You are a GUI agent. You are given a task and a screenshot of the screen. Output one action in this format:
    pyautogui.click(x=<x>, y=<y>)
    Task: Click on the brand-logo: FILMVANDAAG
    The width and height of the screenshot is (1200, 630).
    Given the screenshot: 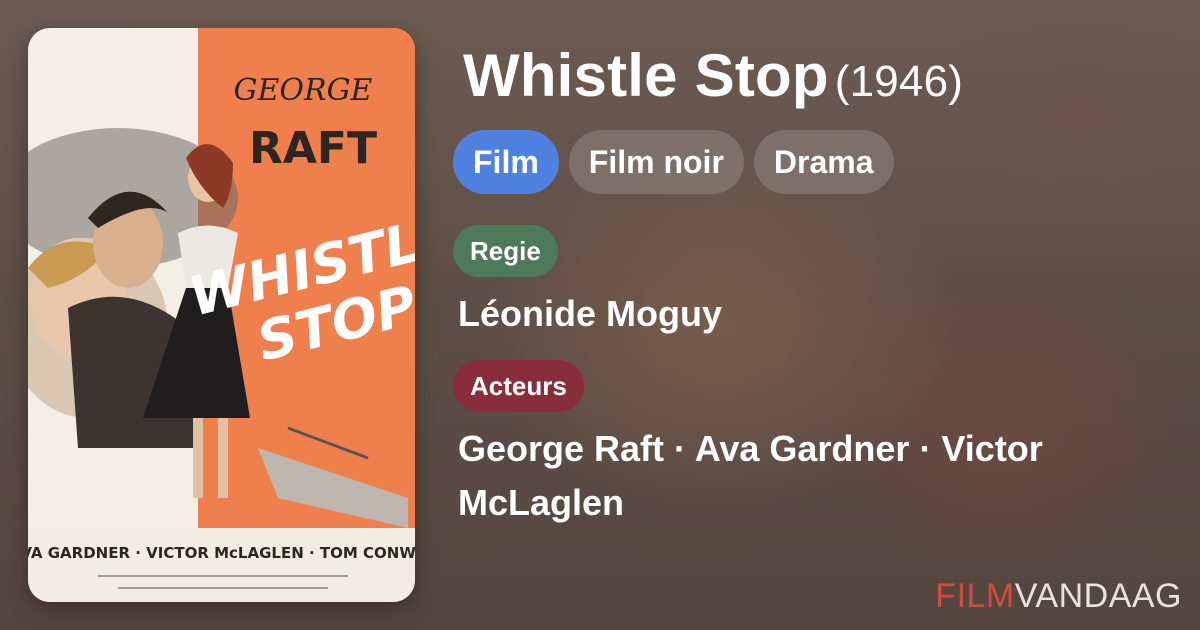 What is the action you would take?
    pyautogui.click(x=1058, y=596)
    